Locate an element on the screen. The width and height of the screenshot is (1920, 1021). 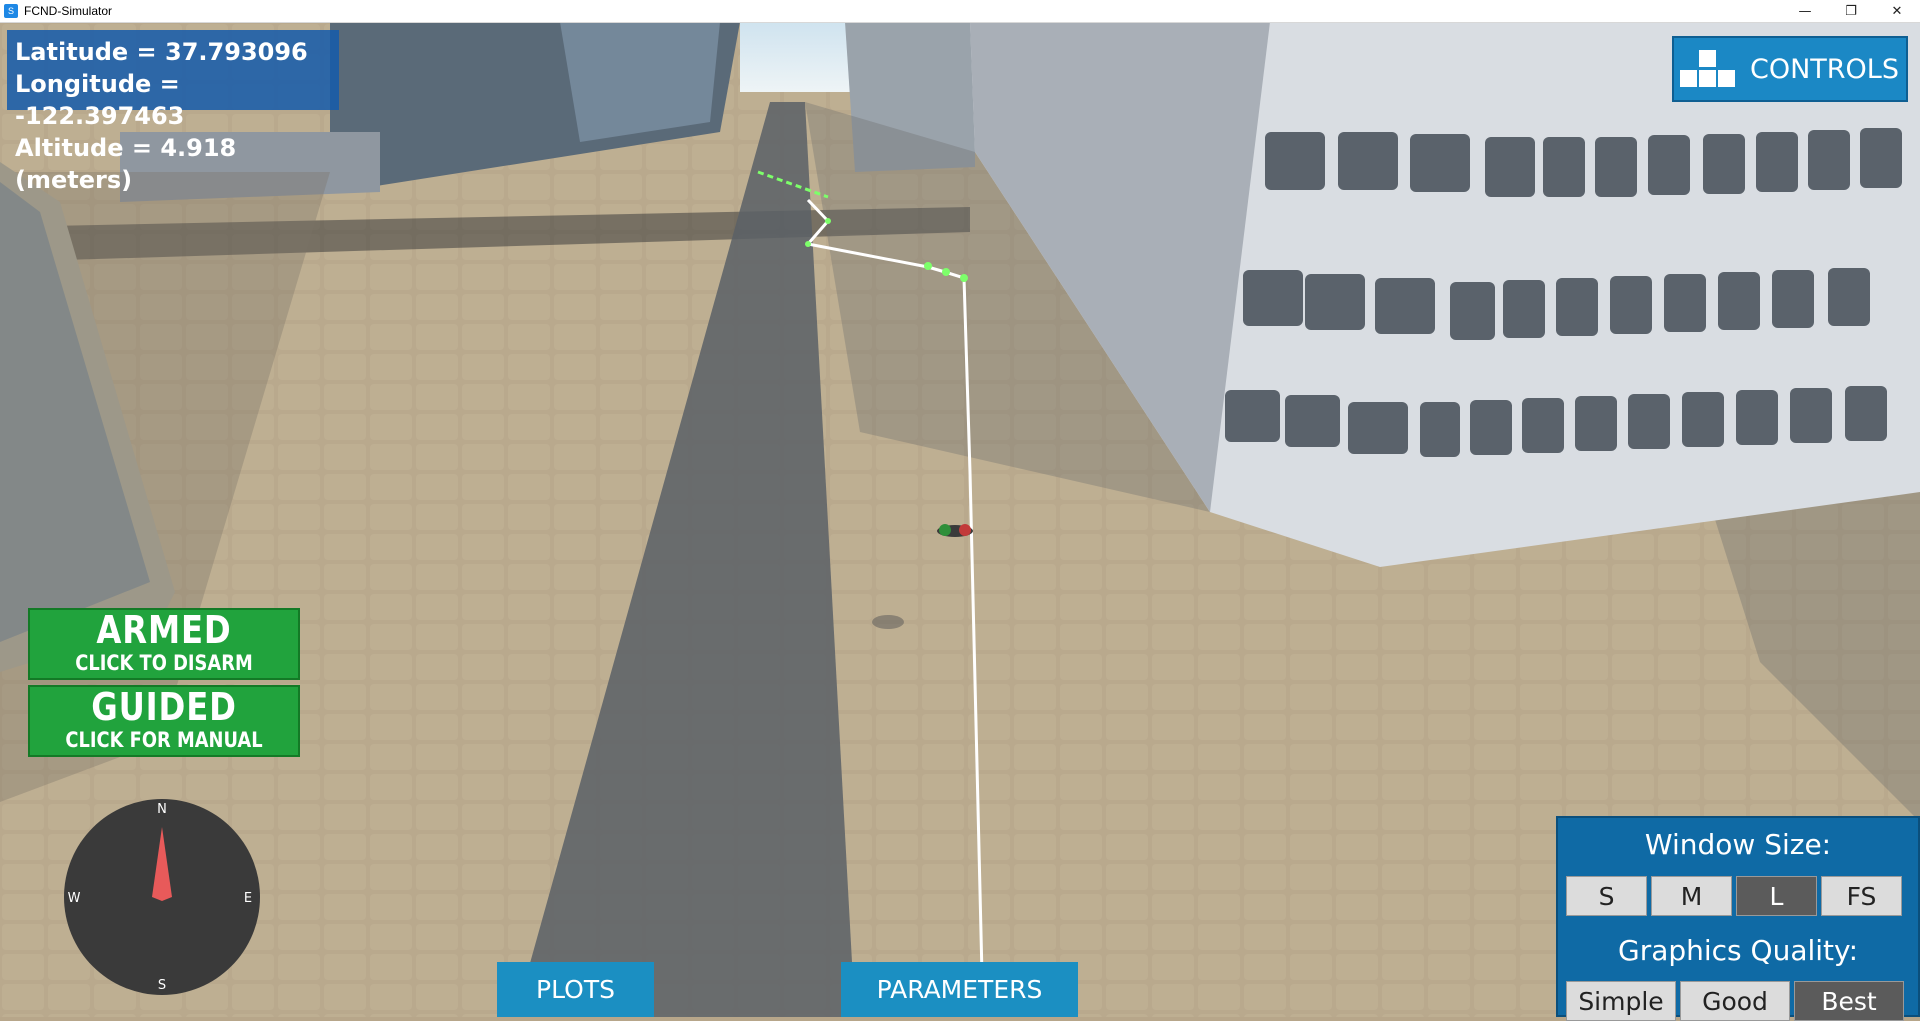
plots-button: PLOTS is located at coordinates (575, 989).